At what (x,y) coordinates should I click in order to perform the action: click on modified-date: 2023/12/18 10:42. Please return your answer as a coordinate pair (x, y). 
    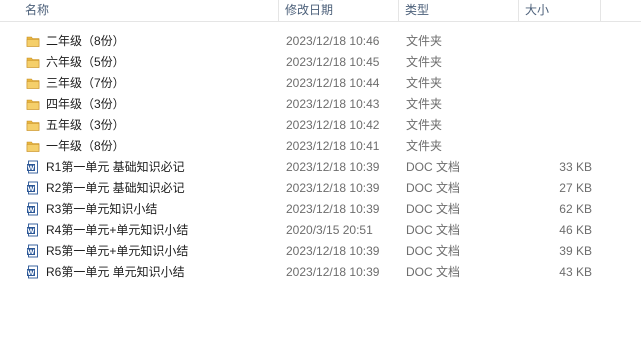
    Looking at the image, I should click on (333, 125).